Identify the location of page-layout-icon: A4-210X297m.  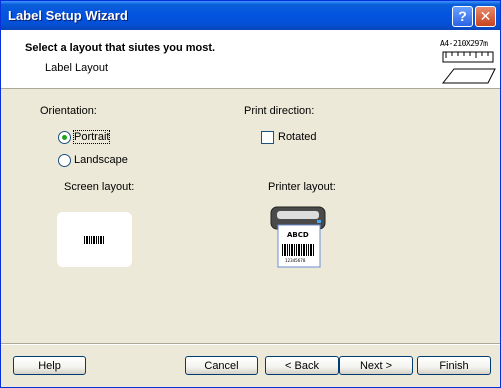
(468, 62).